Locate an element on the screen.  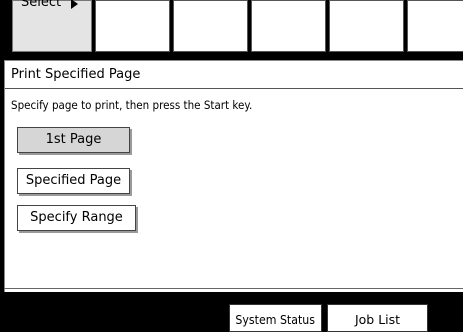
specify-range-button: Specify Range is located at coordinates (76, 218).